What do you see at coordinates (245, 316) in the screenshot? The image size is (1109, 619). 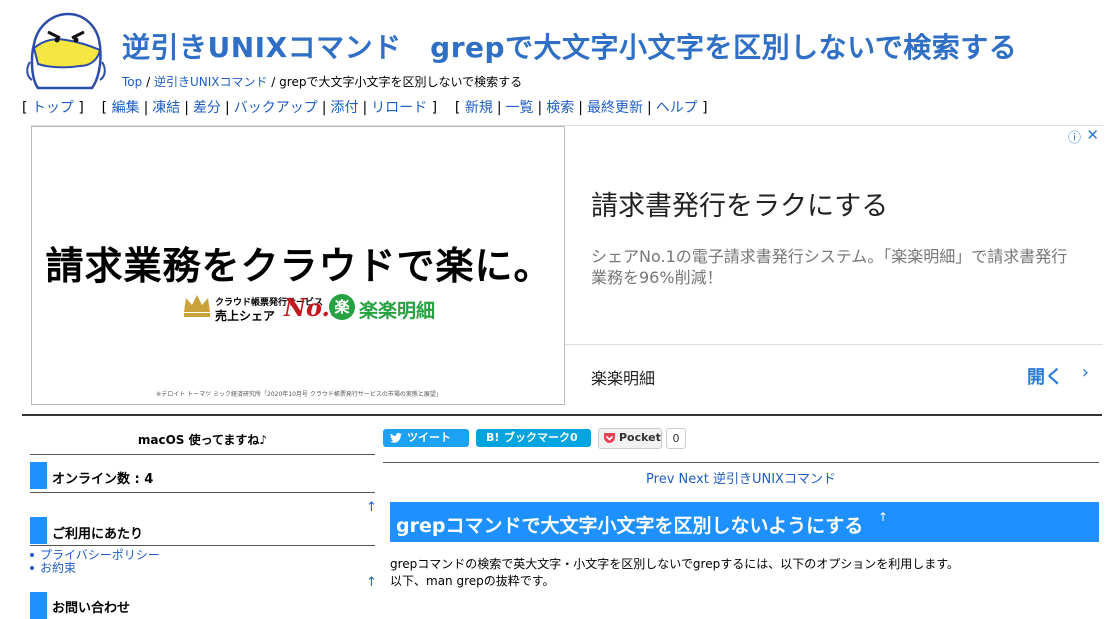 I see `ad-share-label: 売上シェア` at bounding box center [245, 316].